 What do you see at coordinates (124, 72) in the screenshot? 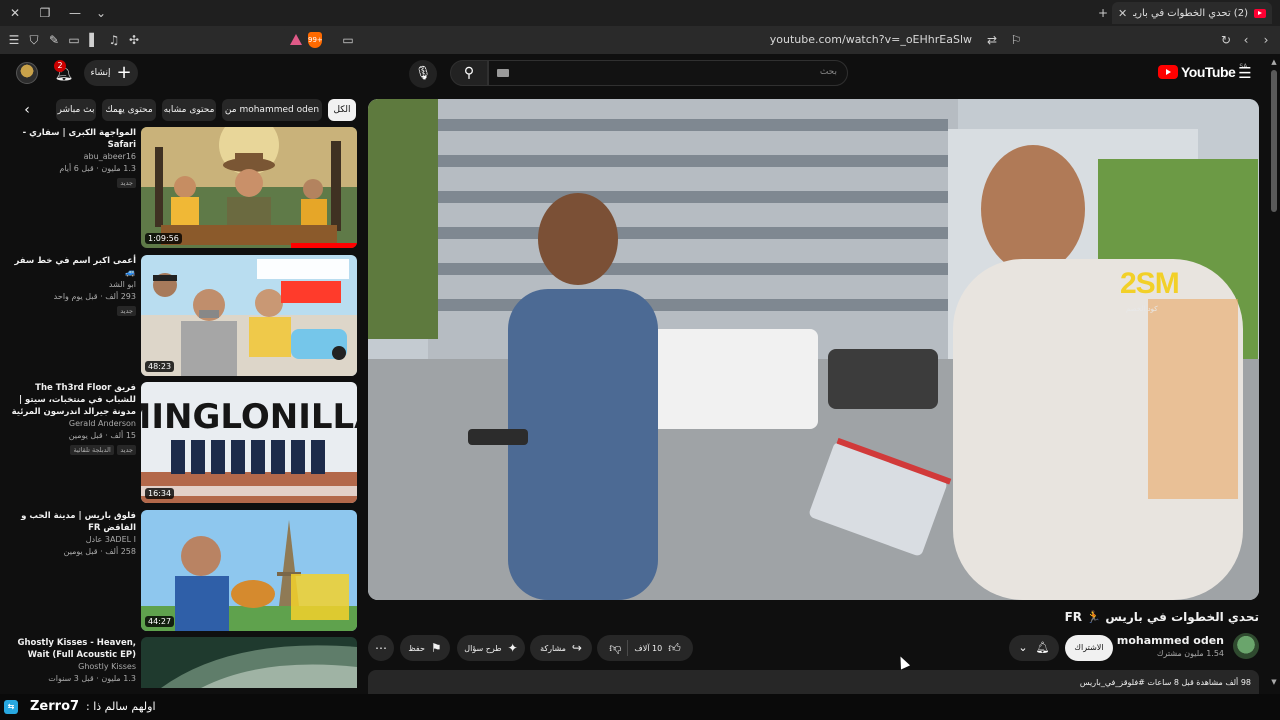
I see `plus-icon: +` at bounding box center [124, 72].